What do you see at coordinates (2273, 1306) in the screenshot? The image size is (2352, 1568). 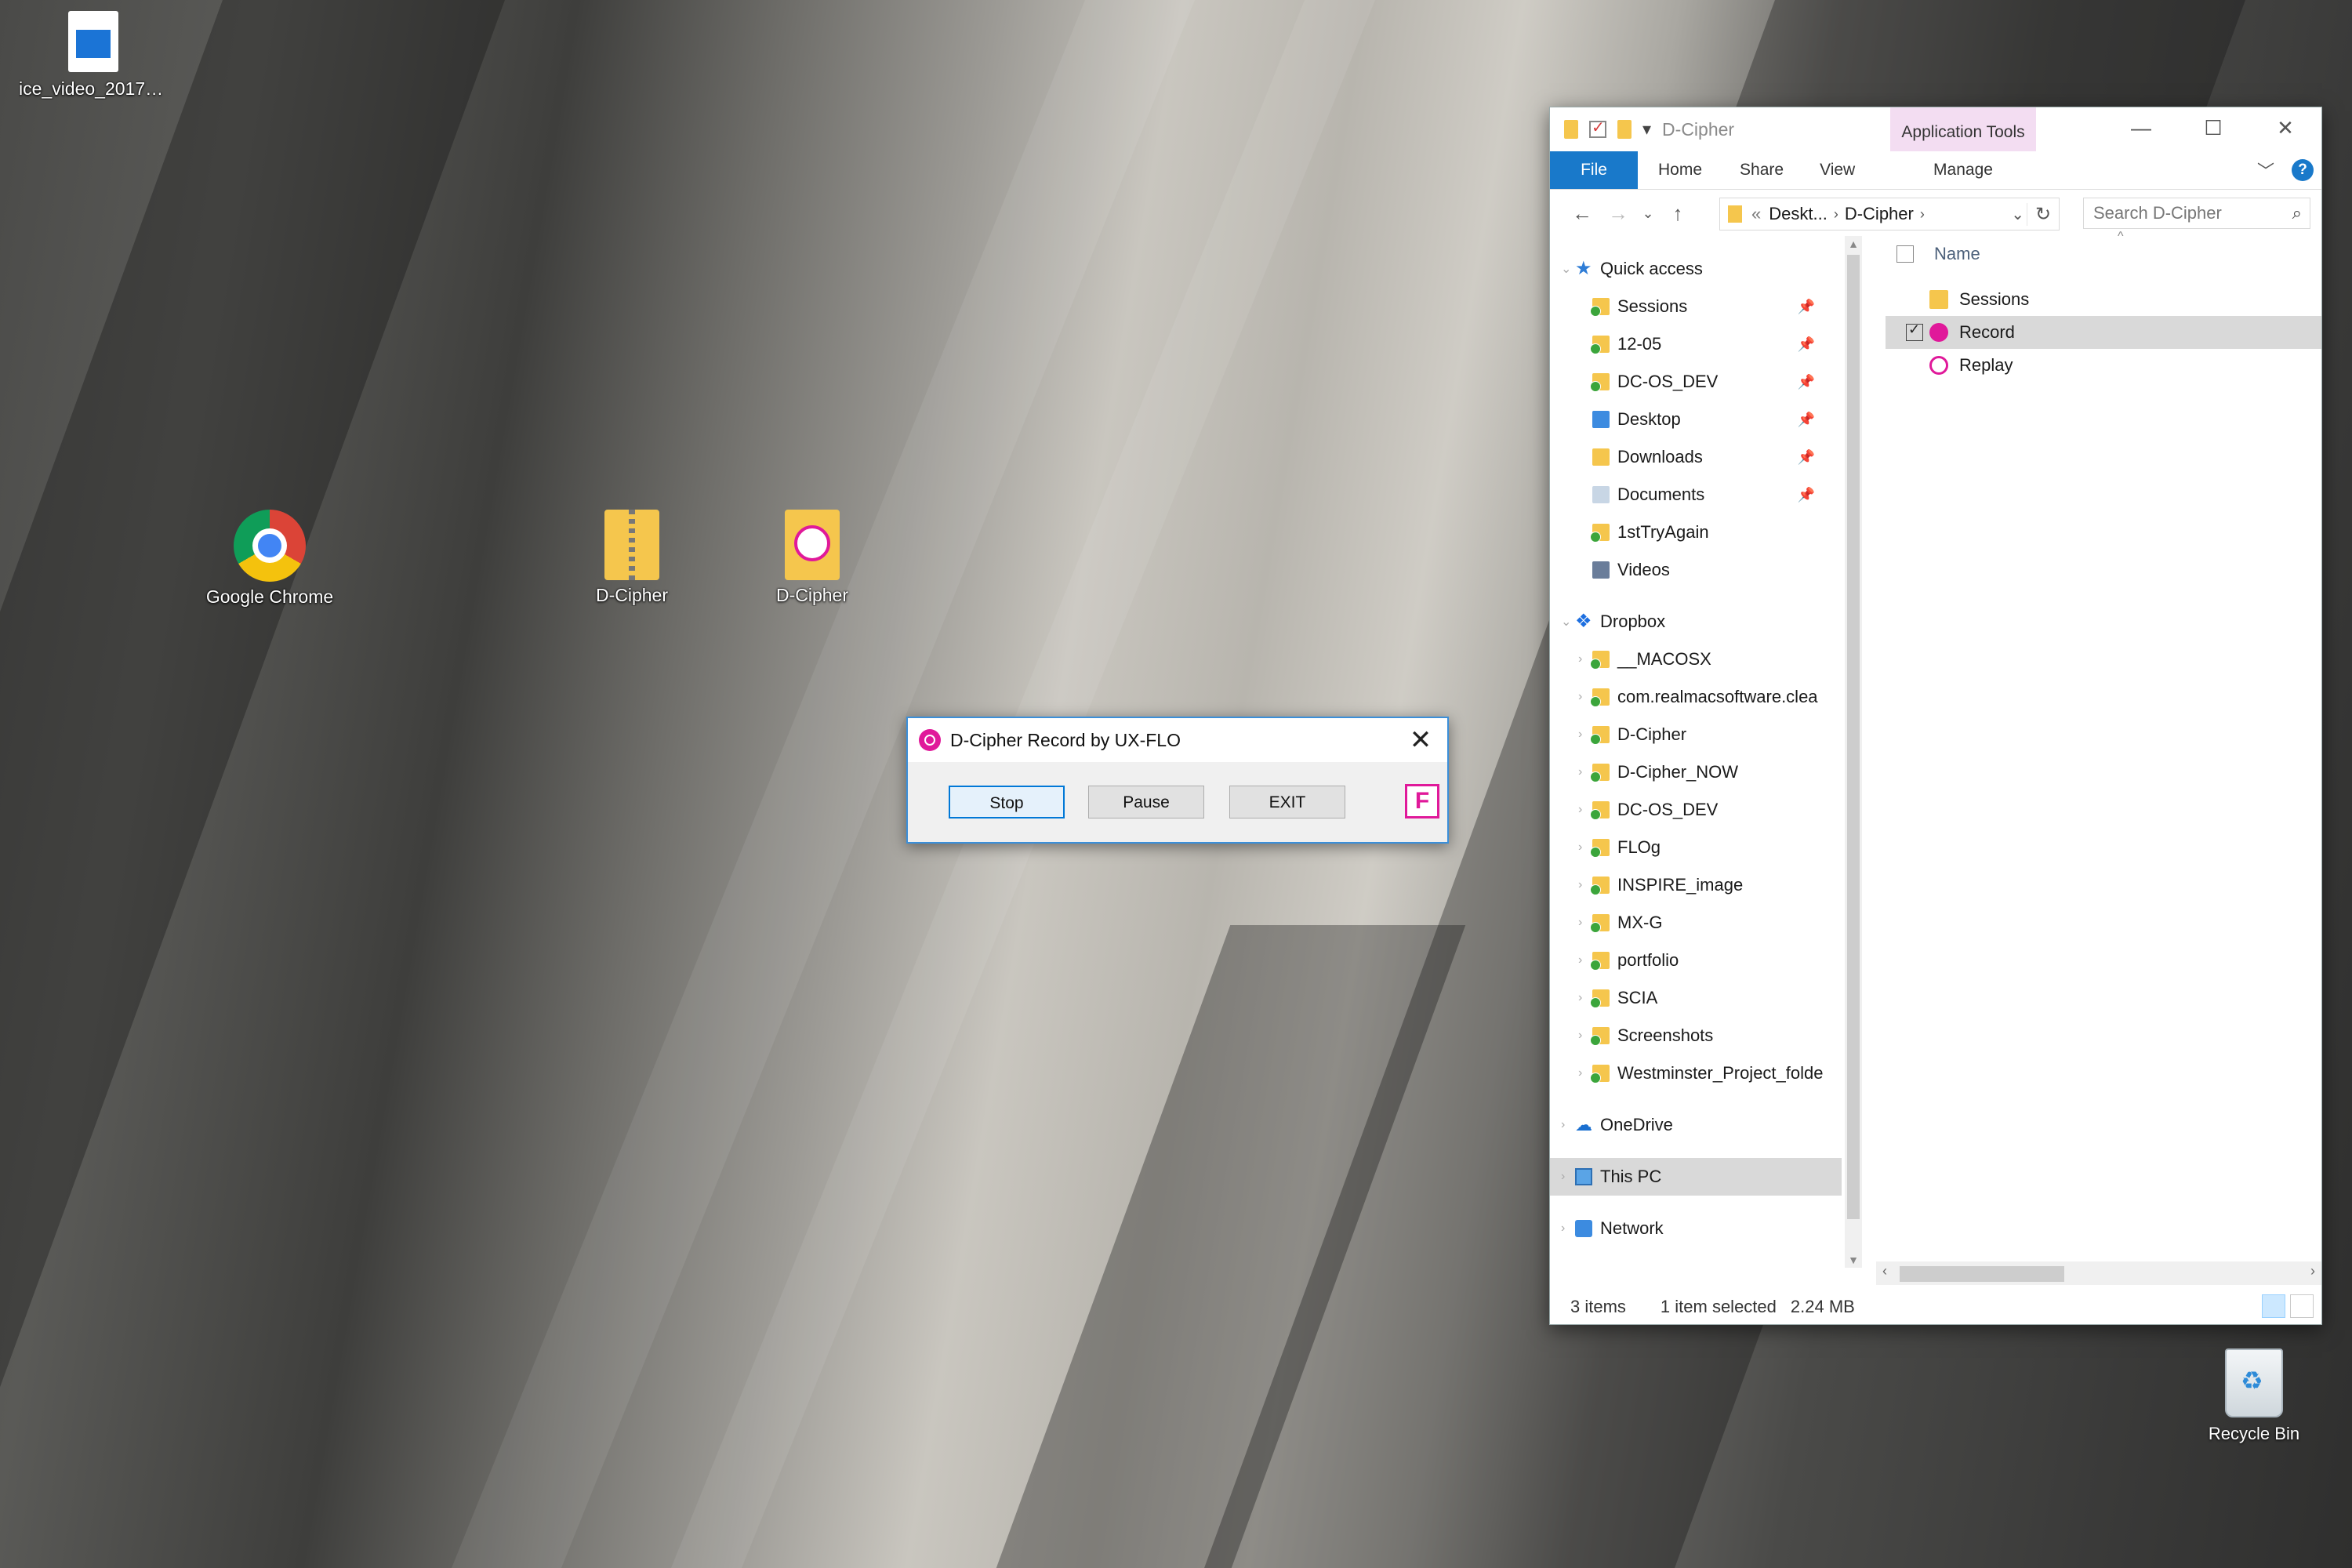 I see `details-view-icon` at bounding box center [2273, 1306].